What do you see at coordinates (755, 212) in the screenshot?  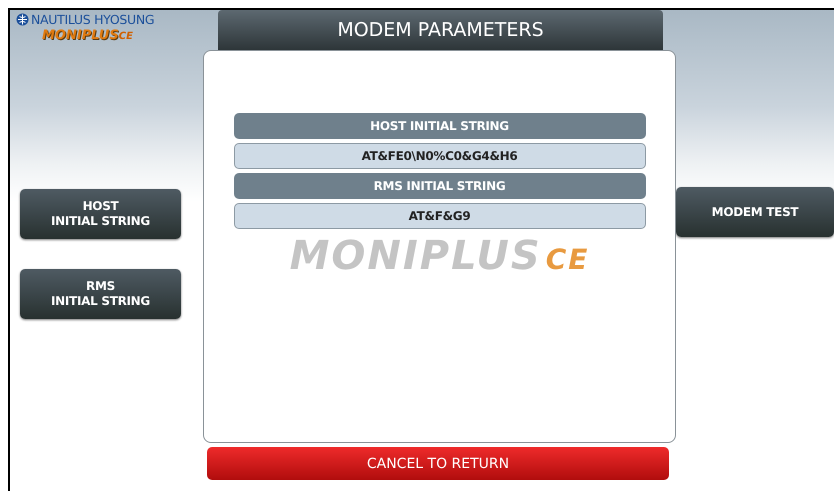 I see `side-button: MODEM TEST` at bounding box center [755, 212].